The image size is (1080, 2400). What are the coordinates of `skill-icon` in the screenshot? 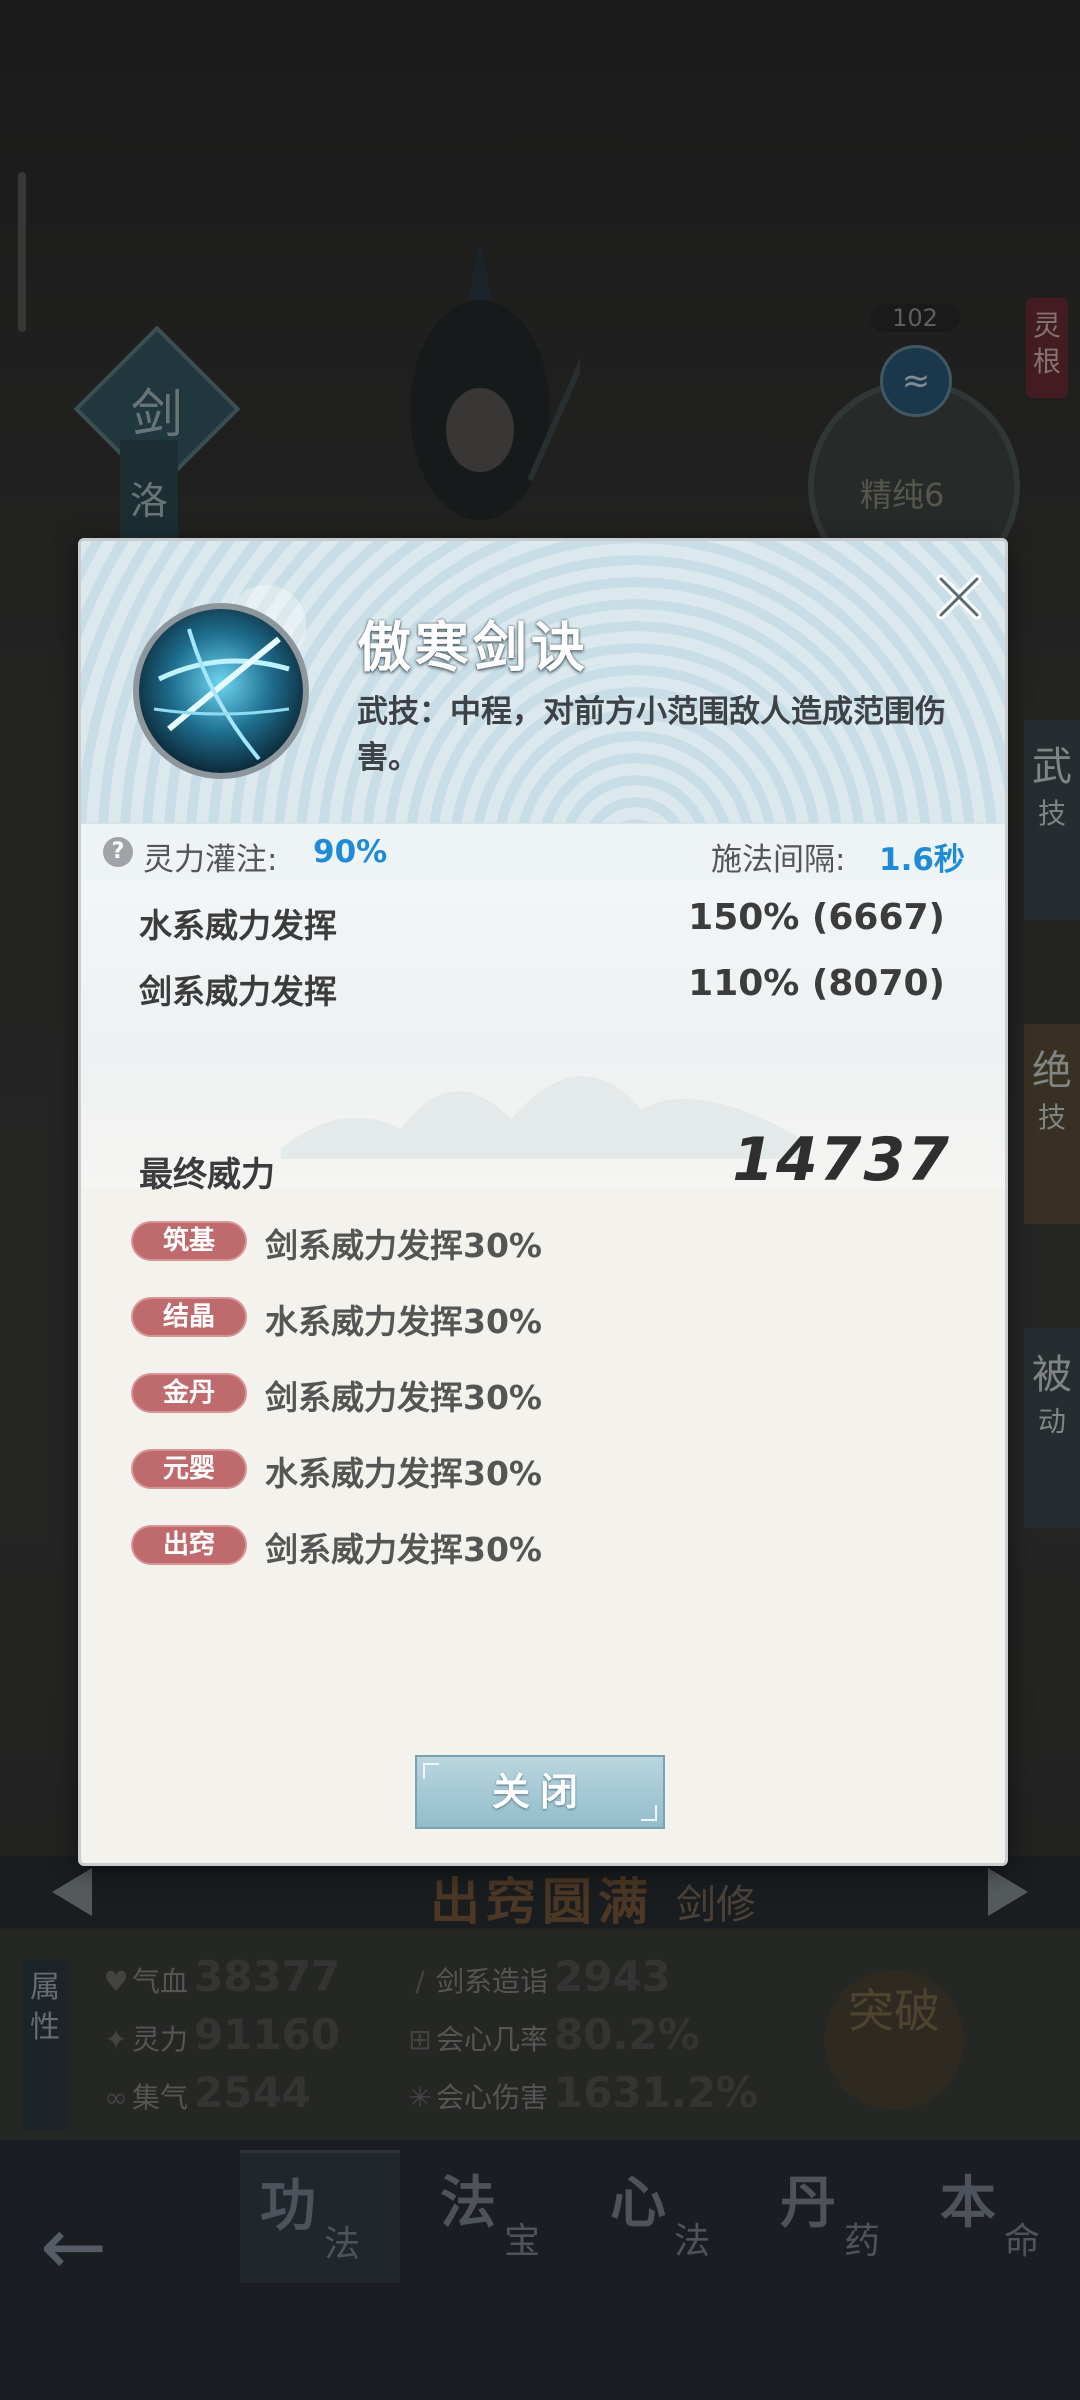 It's located at (221, 691).